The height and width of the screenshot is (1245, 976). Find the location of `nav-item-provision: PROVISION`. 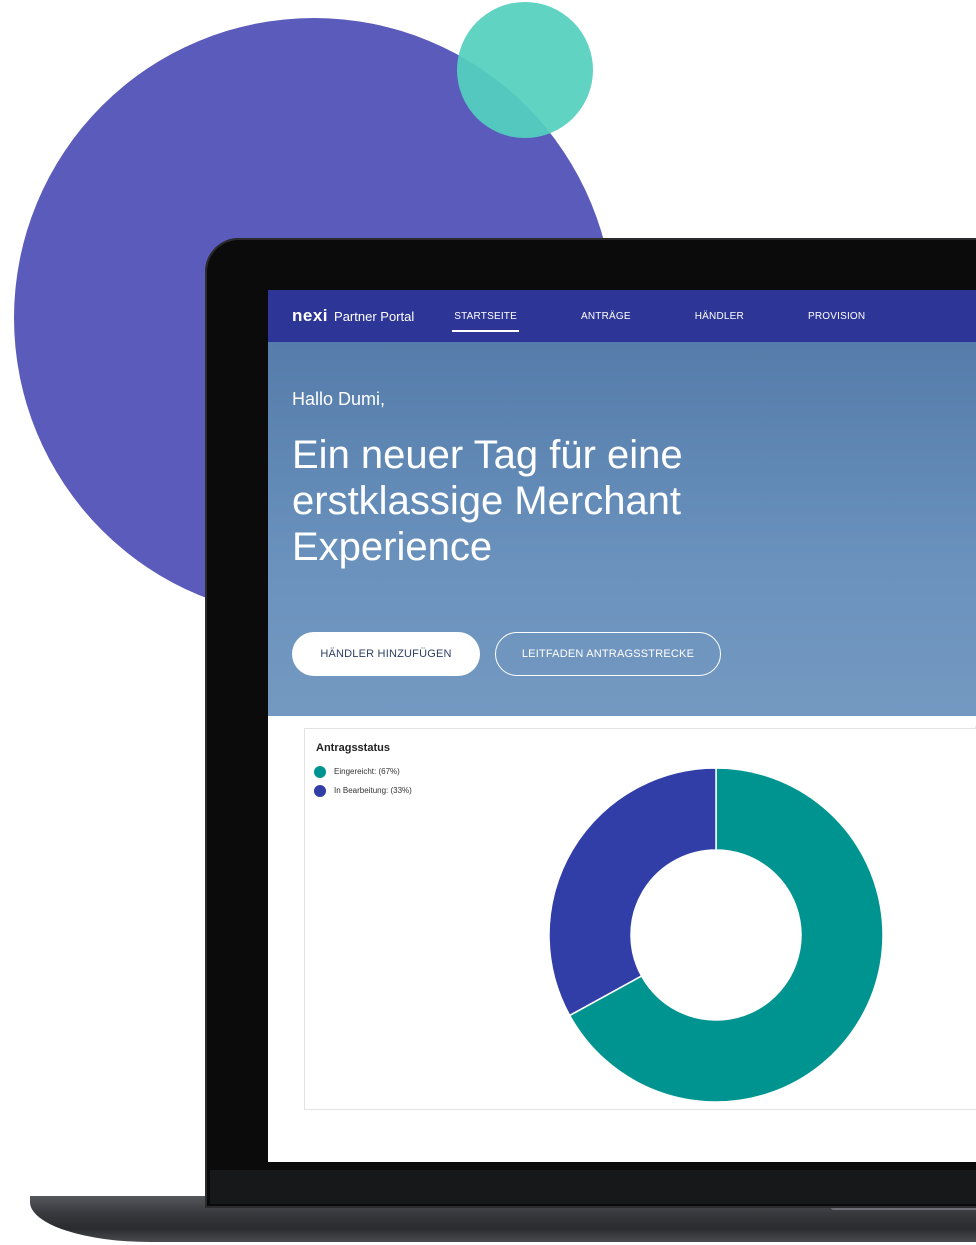

nav-item-provision: PROVISION is located at coordinates (836, 316).